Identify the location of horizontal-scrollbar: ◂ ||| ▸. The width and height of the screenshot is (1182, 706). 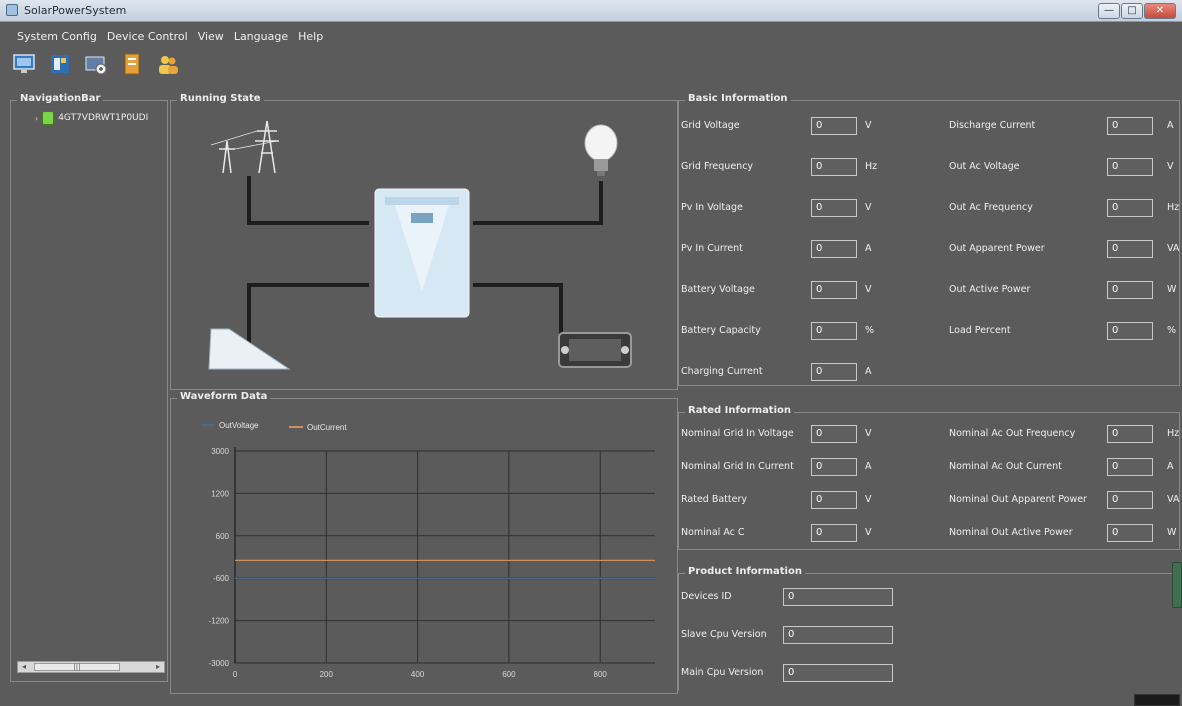
(91, 667).